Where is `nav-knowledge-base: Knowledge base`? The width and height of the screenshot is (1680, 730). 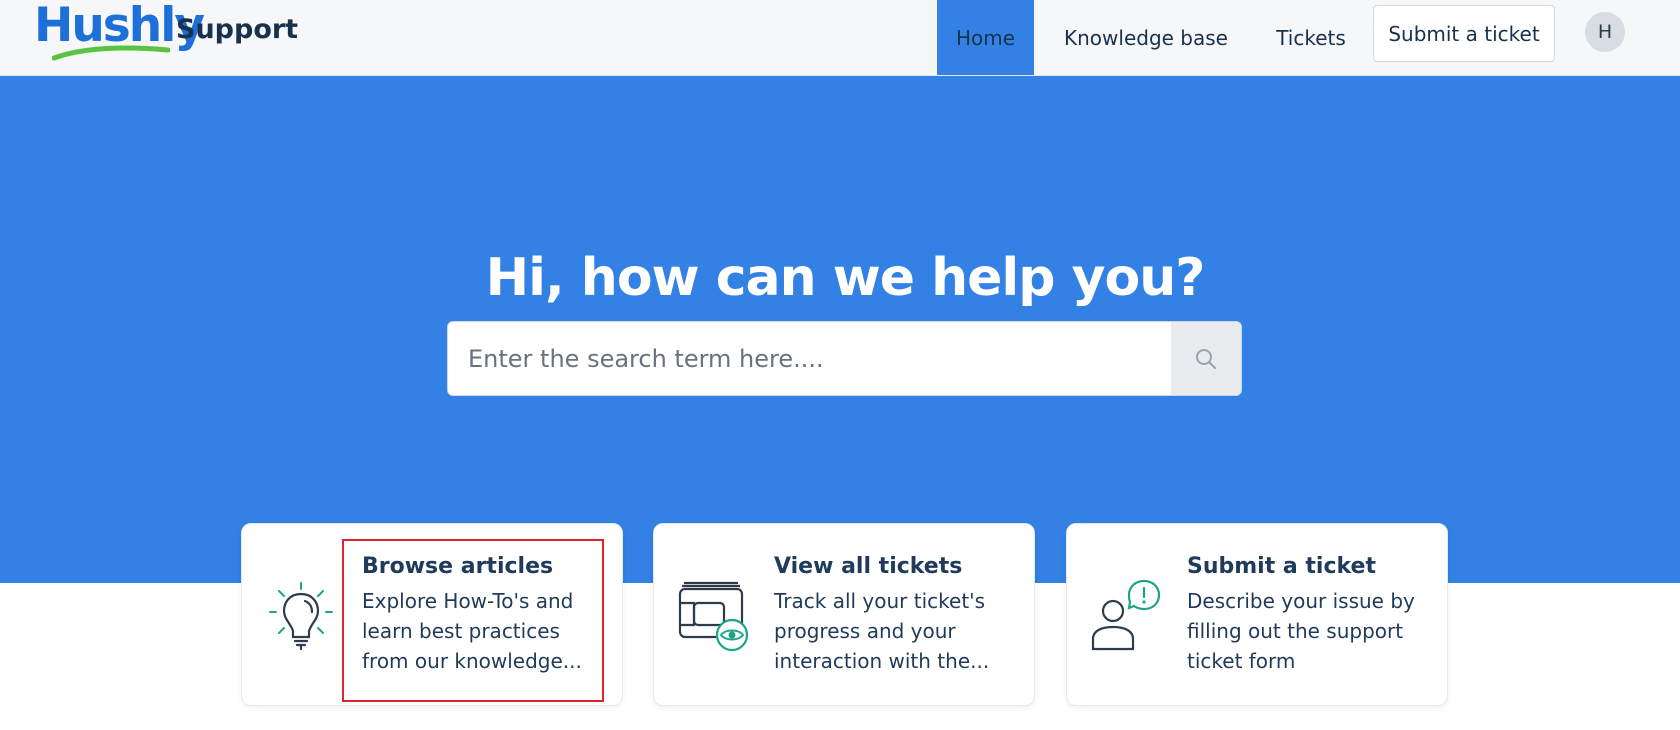 nav-knowledge-base: Knowledge base is located at coordinates (1146, 37).